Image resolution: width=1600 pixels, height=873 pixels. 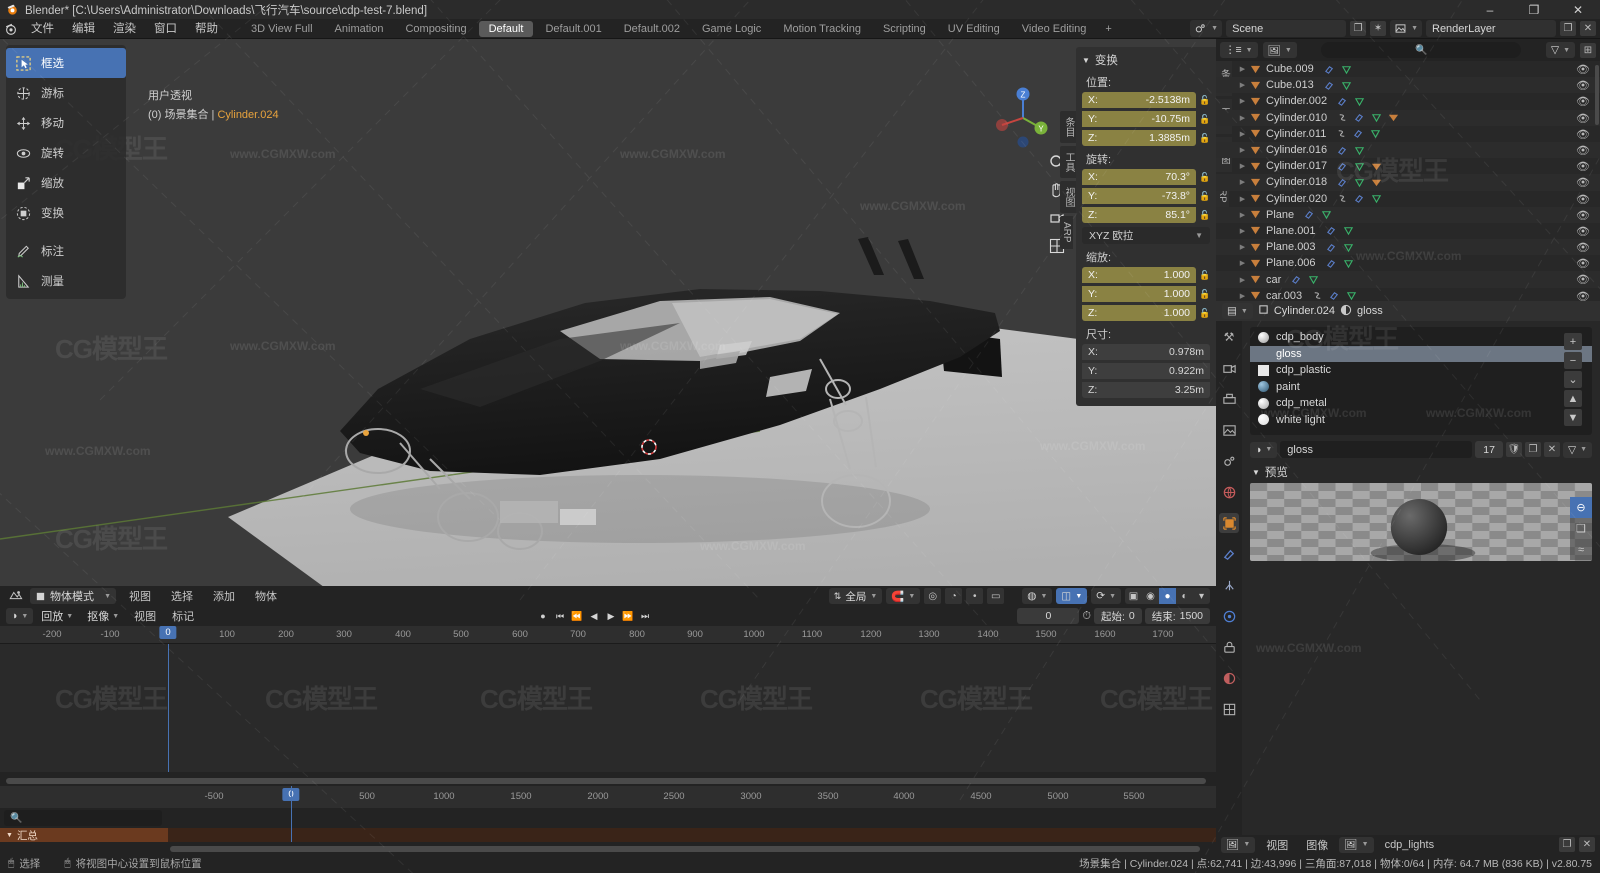 I want to click on tab-material, so click(x=1229, y=678).